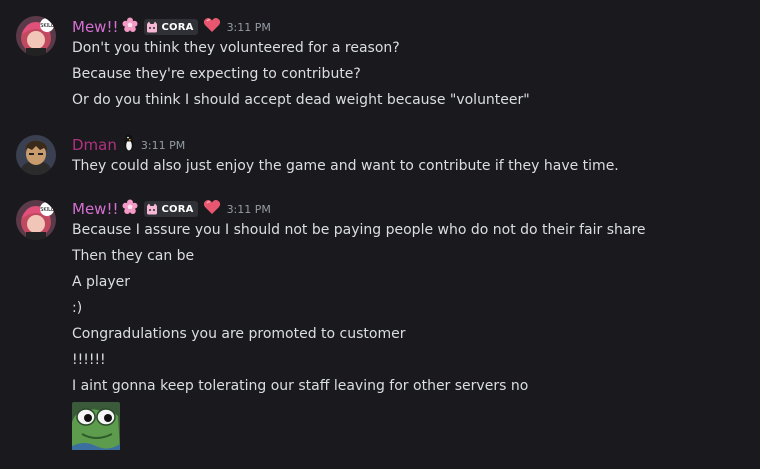  What do you see at coordinates (36, 155) in the screenshot?
I see `avatar` at bounding box center [36, 155].